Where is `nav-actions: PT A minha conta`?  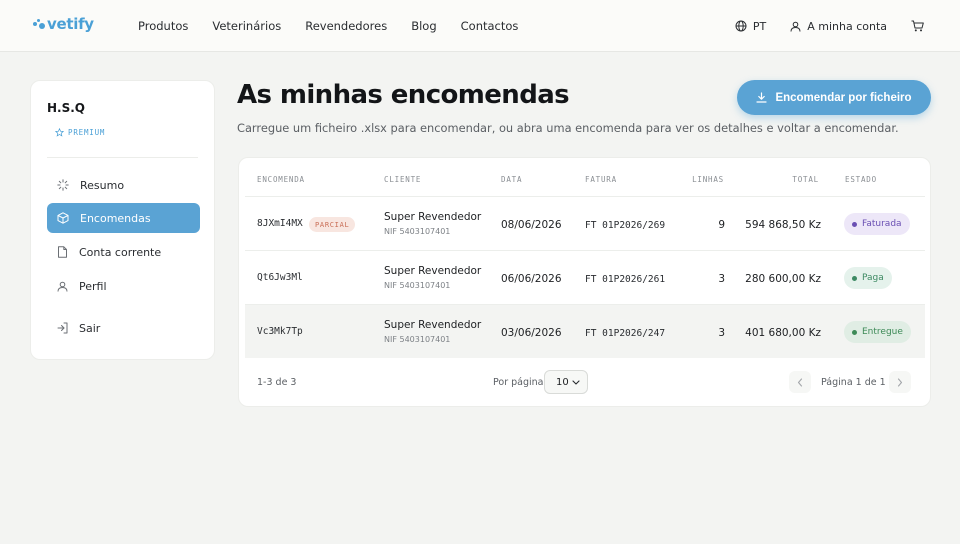 nav-actions: PT A minha conta is located at coordinates (817, 26).